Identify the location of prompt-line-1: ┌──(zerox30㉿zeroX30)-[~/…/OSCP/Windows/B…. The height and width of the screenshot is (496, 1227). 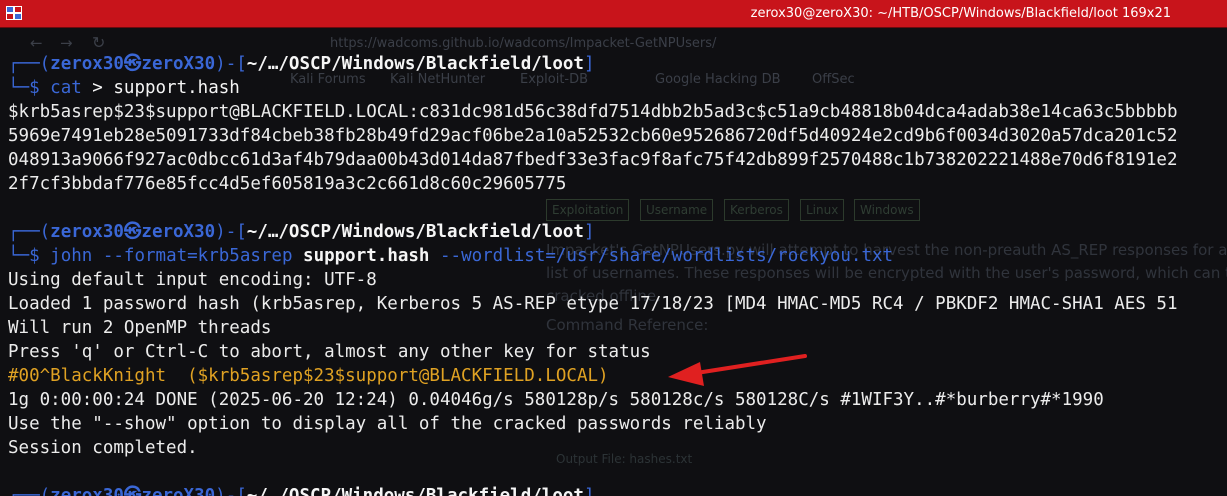
(301, 64).